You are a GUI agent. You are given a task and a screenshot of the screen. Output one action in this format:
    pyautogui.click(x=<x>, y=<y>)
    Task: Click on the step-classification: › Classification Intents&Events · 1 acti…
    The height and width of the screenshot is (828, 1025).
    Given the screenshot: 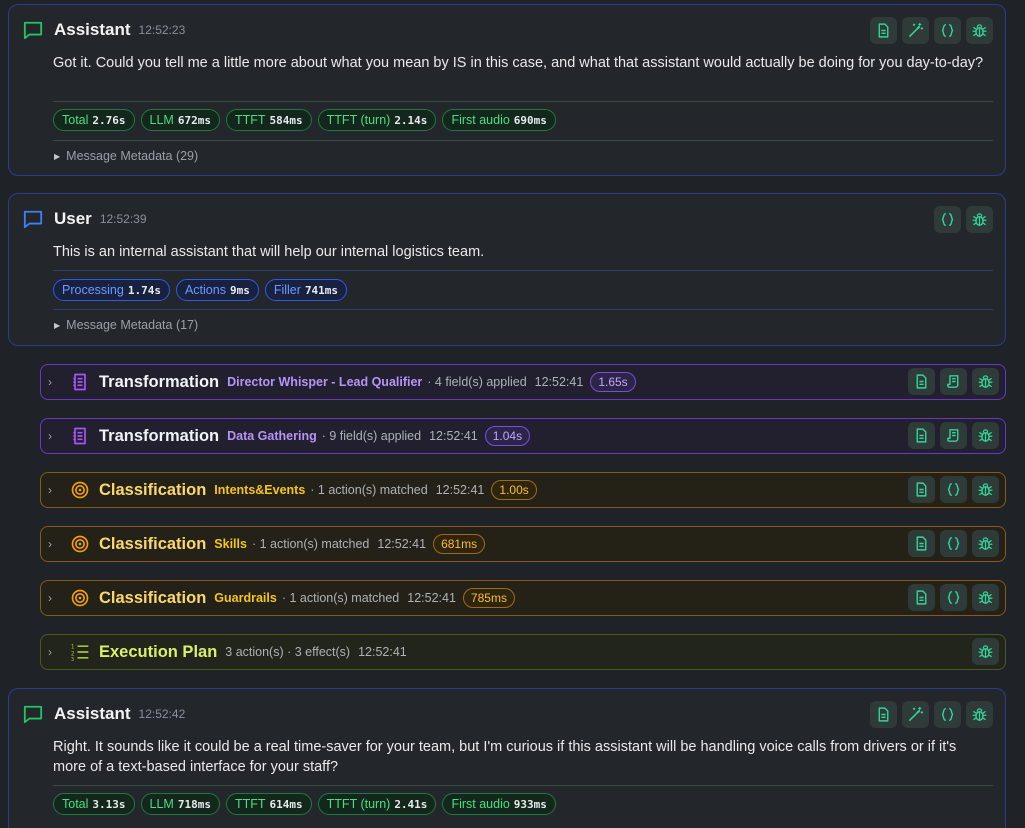 What is the action you would take?
    pyautogui.click(x=523, y=490)
    